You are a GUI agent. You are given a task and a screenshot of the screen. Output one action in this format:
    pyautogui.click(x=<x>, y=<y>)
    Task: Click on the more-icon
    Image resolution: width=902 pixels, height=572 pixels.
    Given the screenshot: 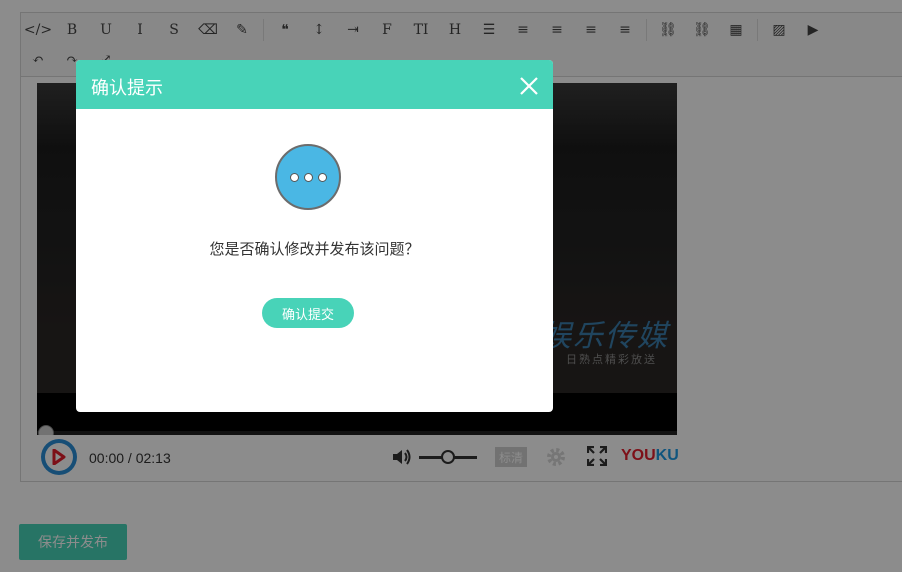 What is the action you would take?
    pyautogui.click(x=308, y=177)
    